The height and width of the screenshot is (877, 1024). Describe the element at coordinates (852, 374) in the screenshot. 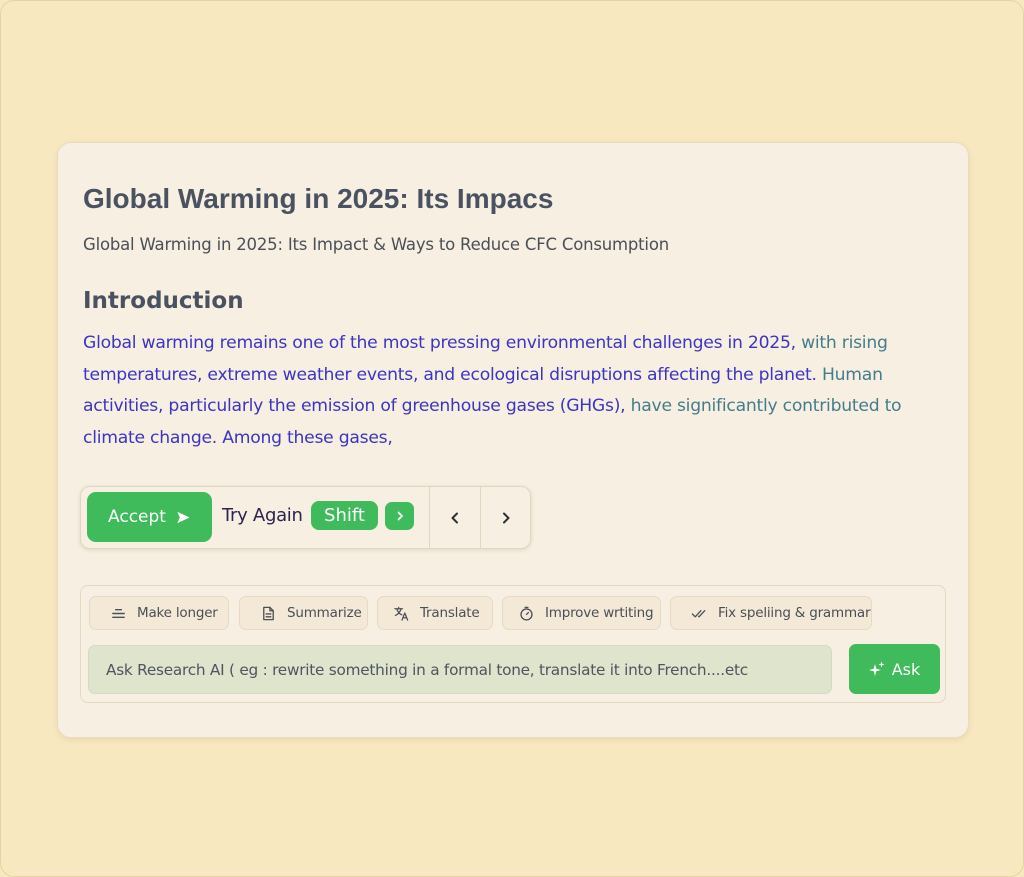

I see `paragraph-segment: Human` at that location.